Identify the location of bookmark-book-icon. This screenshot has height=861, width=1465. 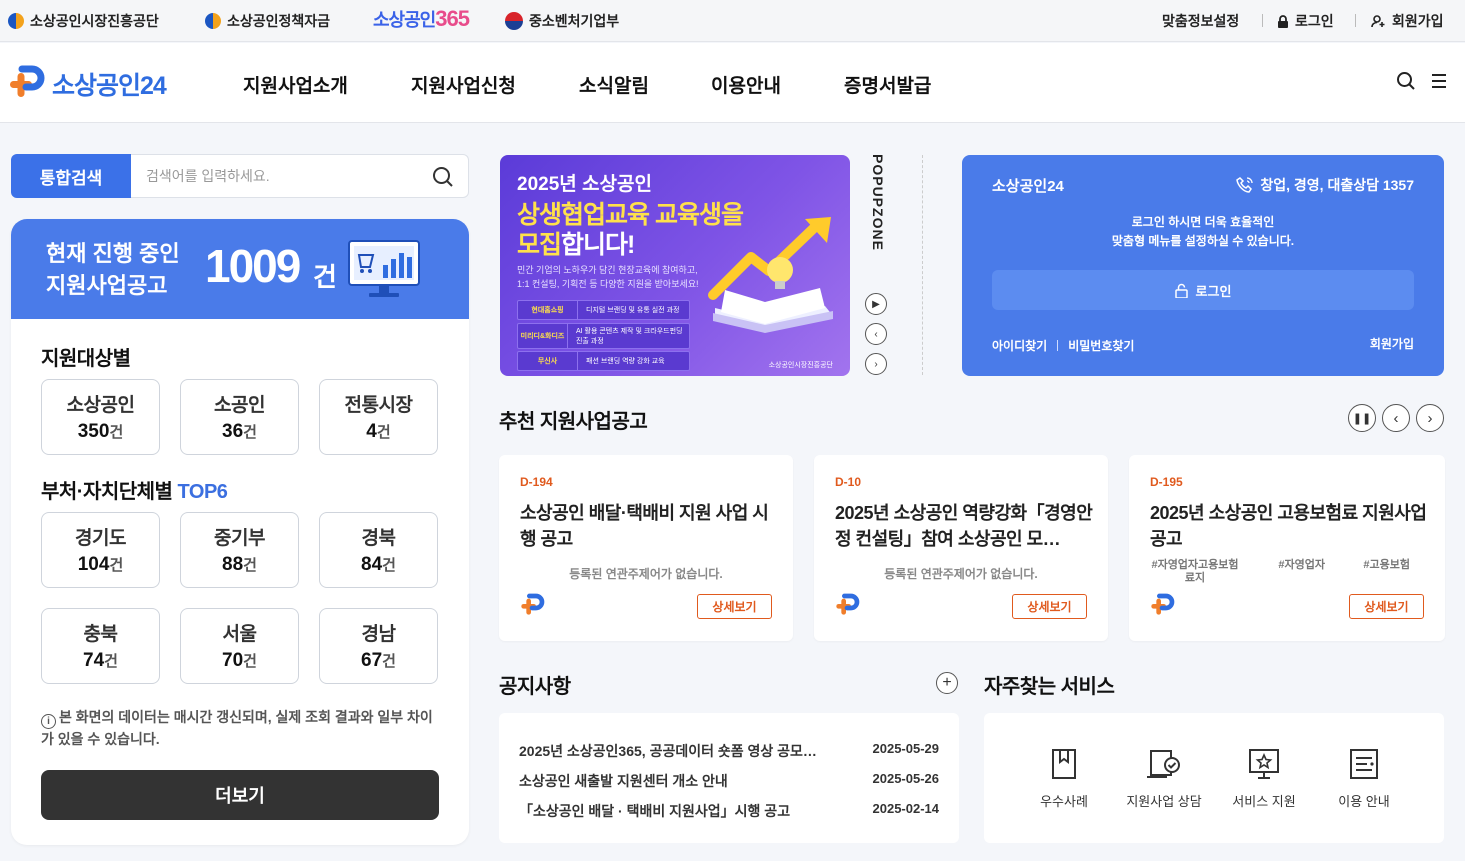
(1064, 764).